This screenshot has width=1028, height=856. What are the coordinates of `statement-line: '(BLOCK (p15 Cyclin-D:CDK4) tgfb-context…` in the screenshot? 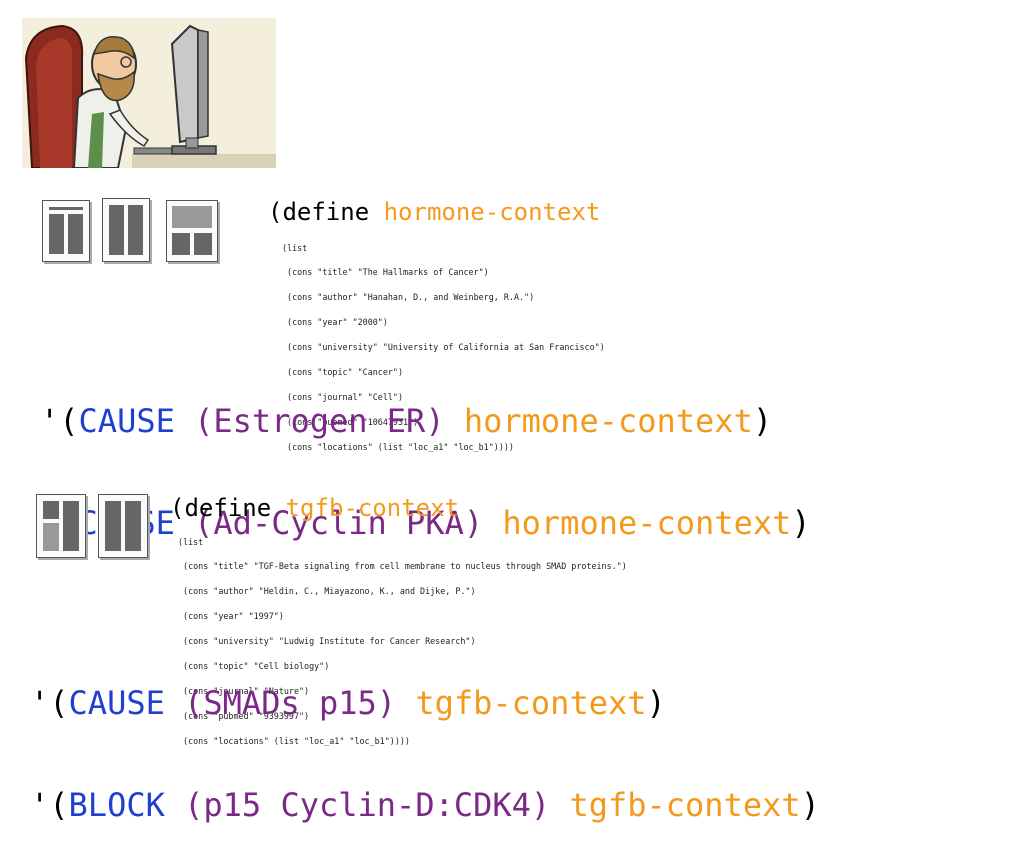 It's located at (425, 805).